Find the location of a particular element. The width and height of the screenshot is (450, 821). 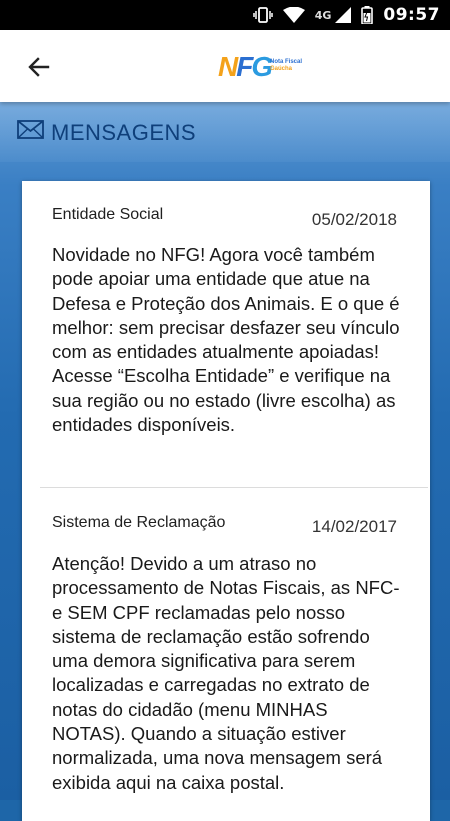

back-button is located at coordinates (39, 67).